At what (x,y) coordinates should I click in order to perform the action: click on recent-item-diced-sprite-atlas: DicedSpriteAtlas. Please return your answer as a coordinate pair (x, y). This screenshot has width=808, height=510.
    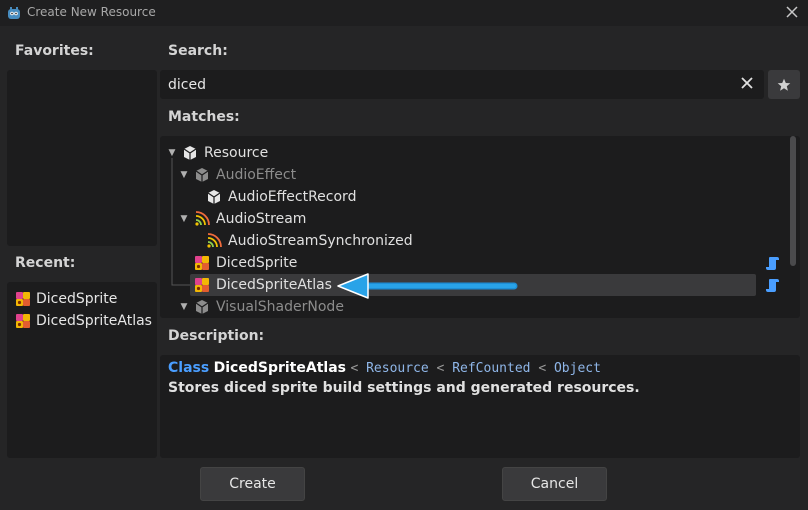
    Looking at the image, I should click on (82, 321).